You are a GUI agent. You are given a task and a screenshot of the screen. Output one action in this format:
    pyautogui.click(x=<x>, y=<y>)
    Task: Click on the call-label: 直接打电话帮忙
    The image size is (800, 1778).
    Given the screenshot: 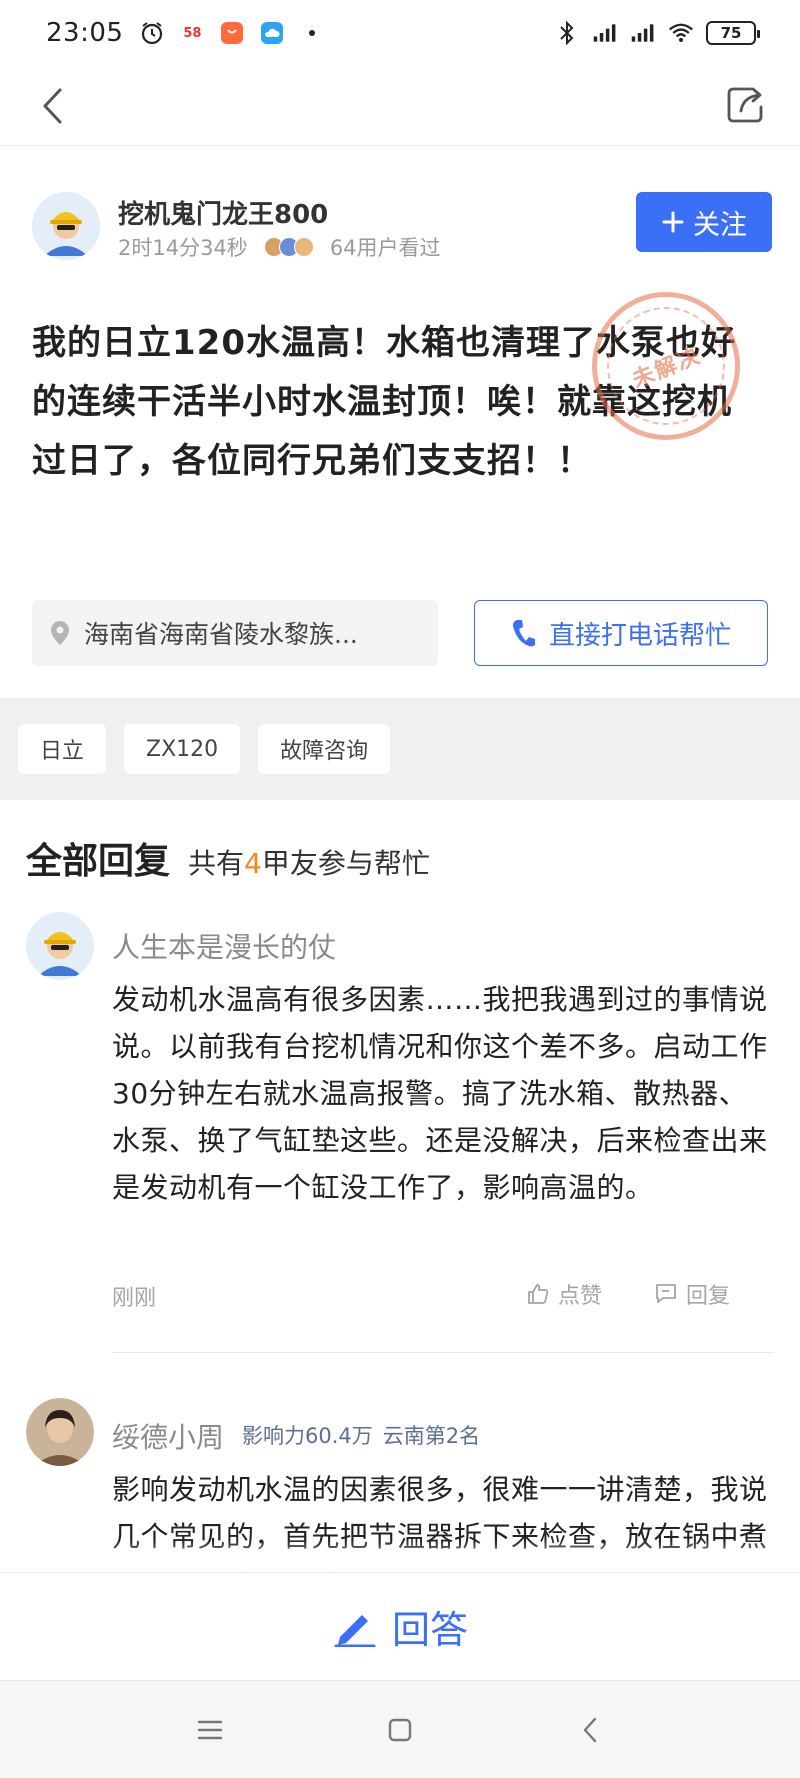 What is the action you would take?
    pyautogui.click(x=639, y=635)
    